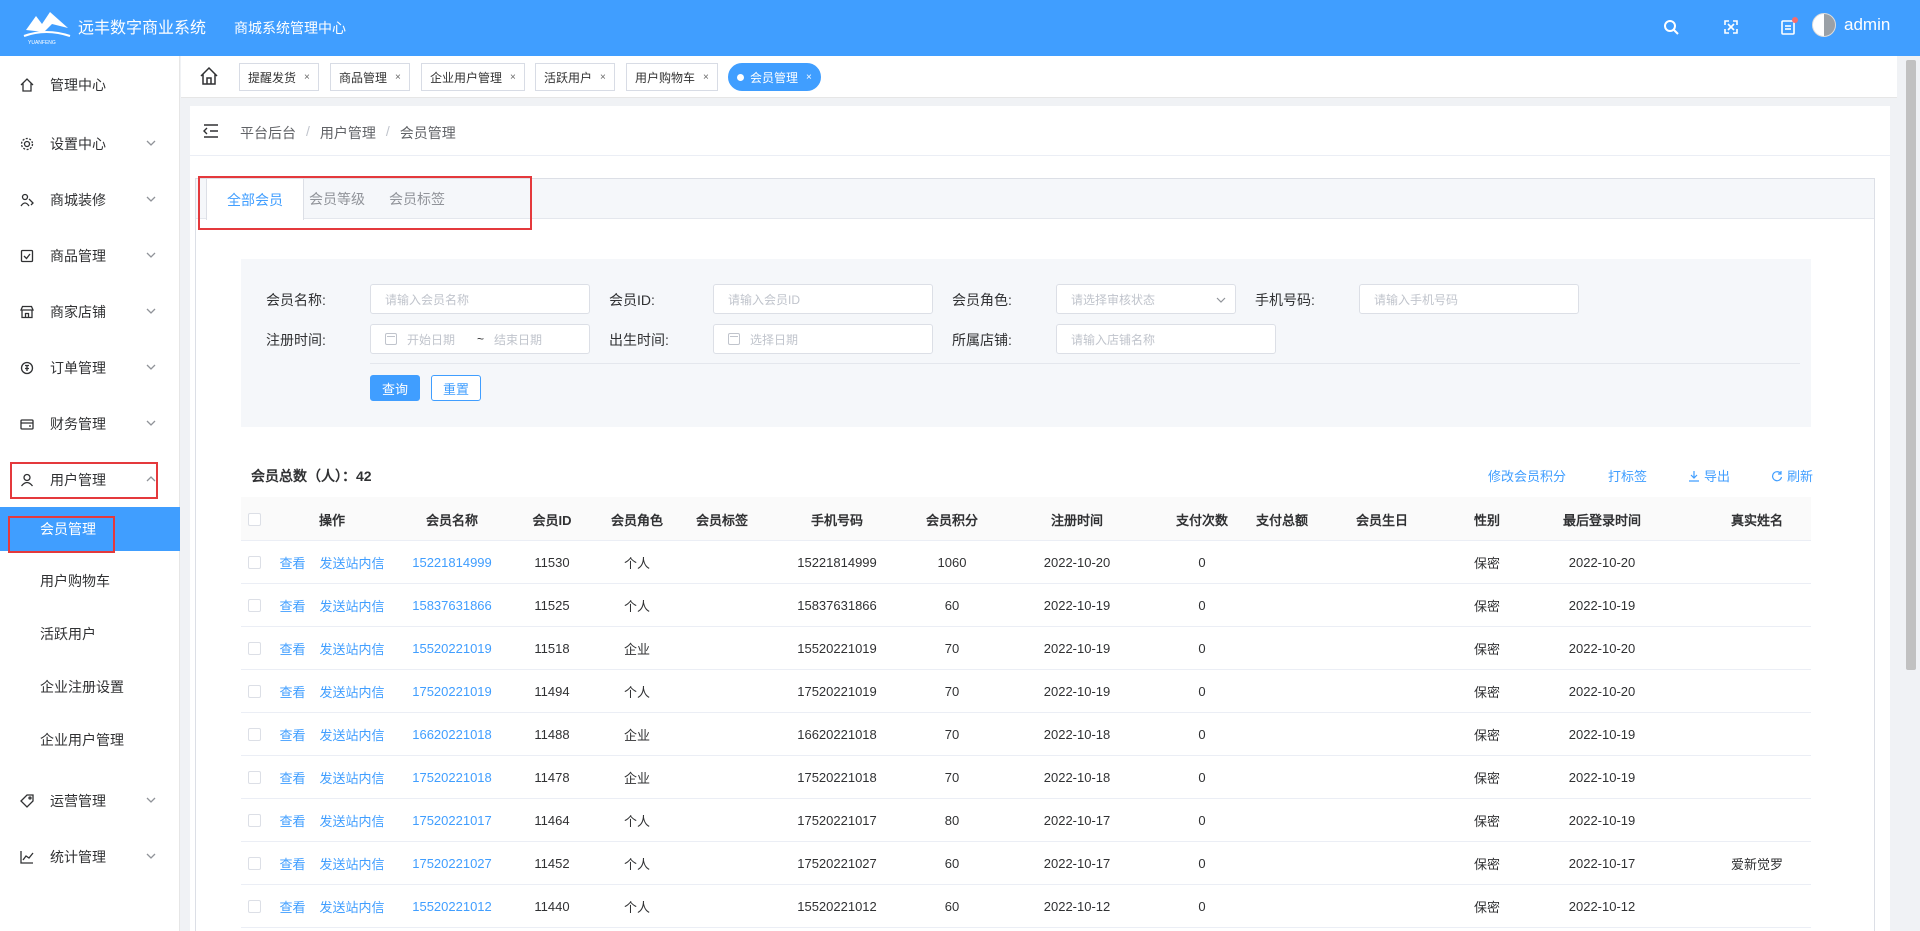 Image resolution: width=1920 pixels, height=931 pixels. What do you see at coordinates (452, 863) in the screenshot?
I see `cell-name: 17520221027` at bounding box center [452, 863].